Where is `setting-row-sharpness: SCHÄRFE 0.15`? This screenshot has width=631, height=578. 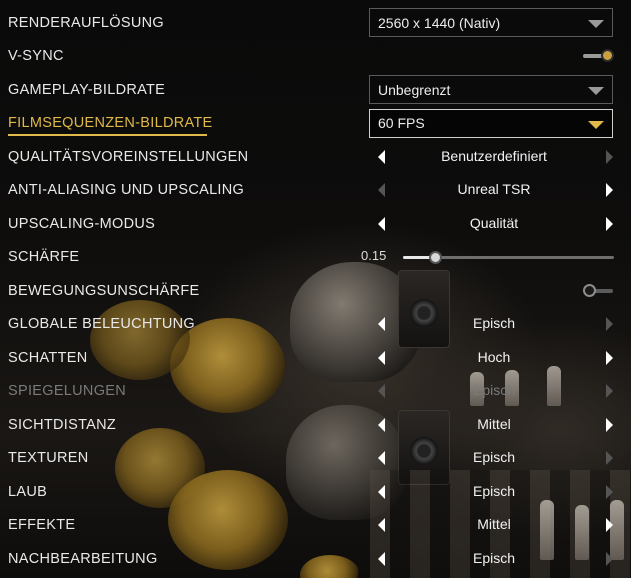
setting-row-sharpness: SCHÄRFE 0.15 is located at coordinates (315, 258).